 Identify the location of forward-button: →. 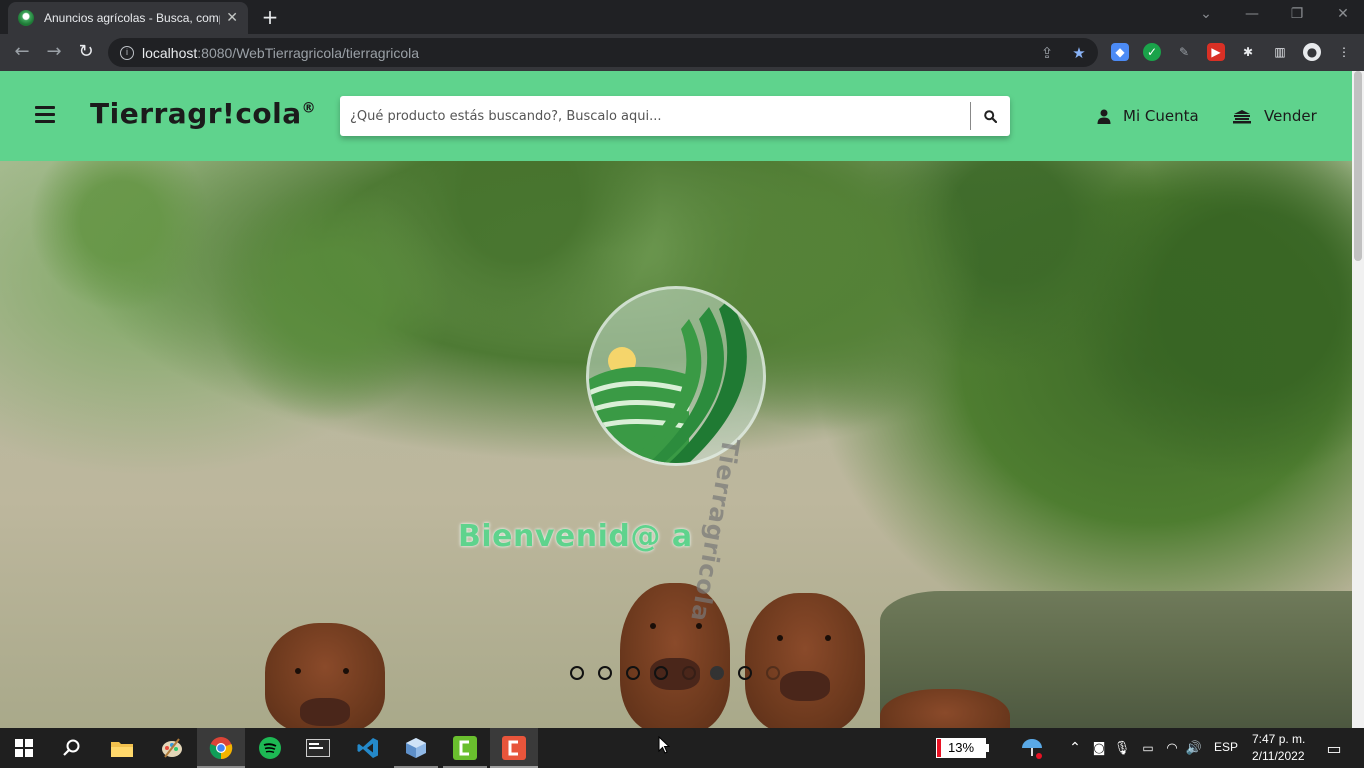
(54, 53).